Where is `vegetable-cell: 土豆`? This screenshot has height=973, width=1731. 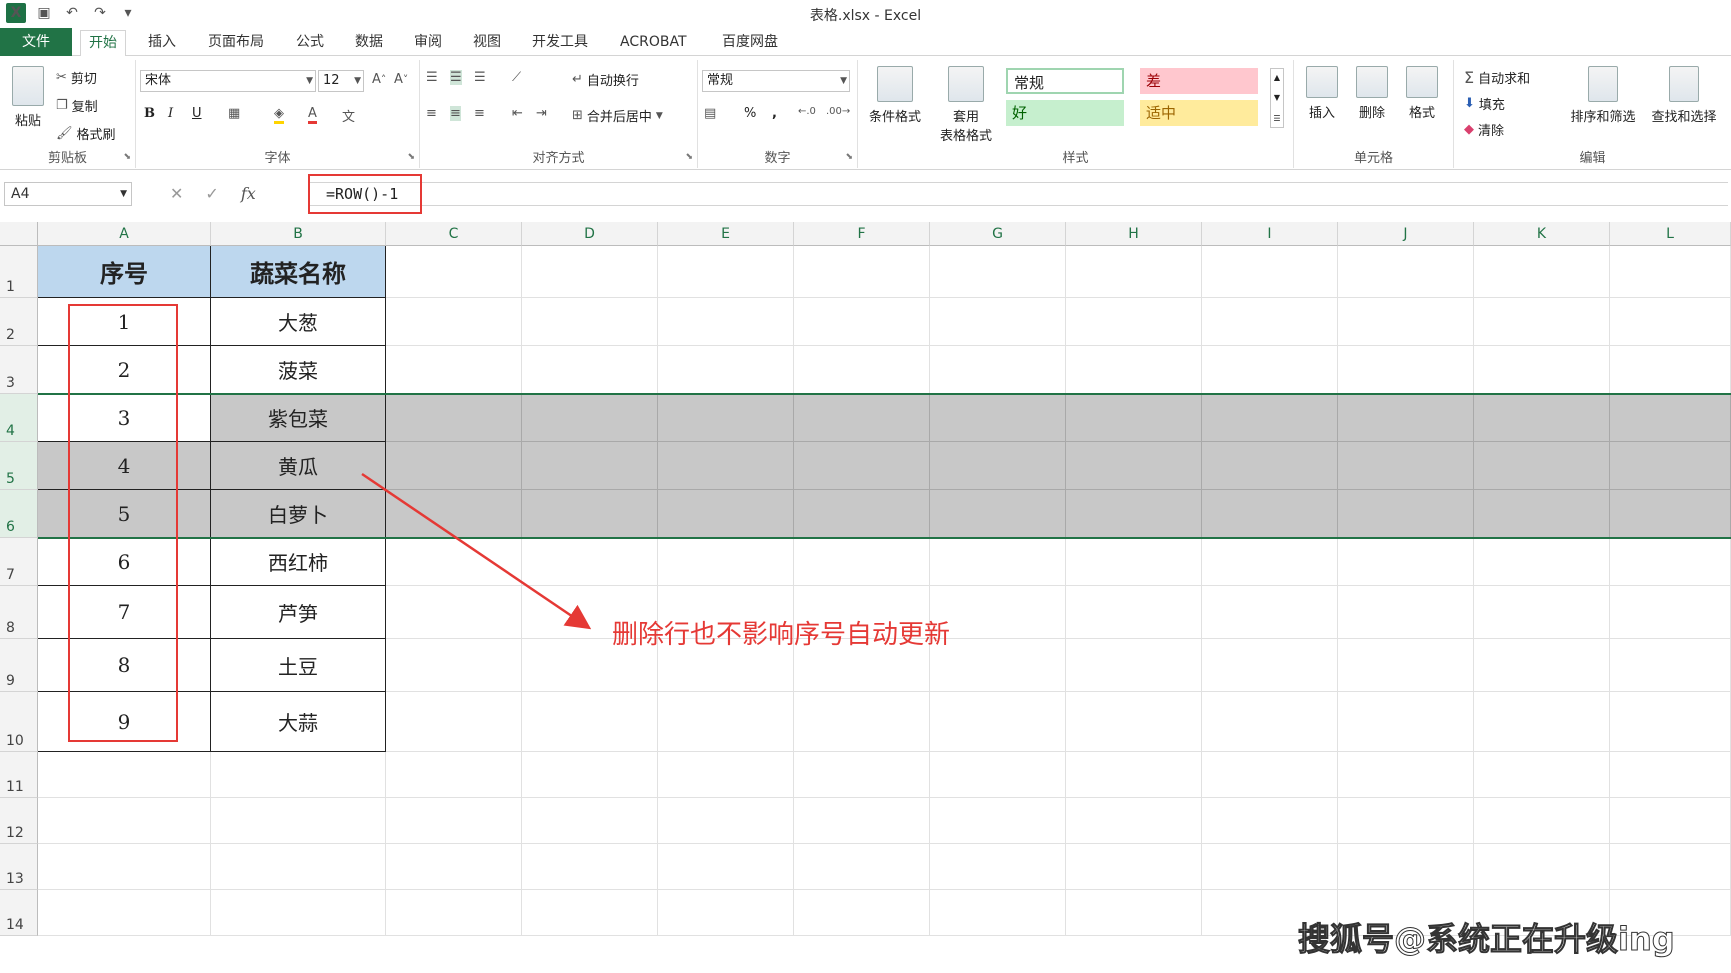
vegetable-cell: 土豆 is located at coordinates (298, 665).